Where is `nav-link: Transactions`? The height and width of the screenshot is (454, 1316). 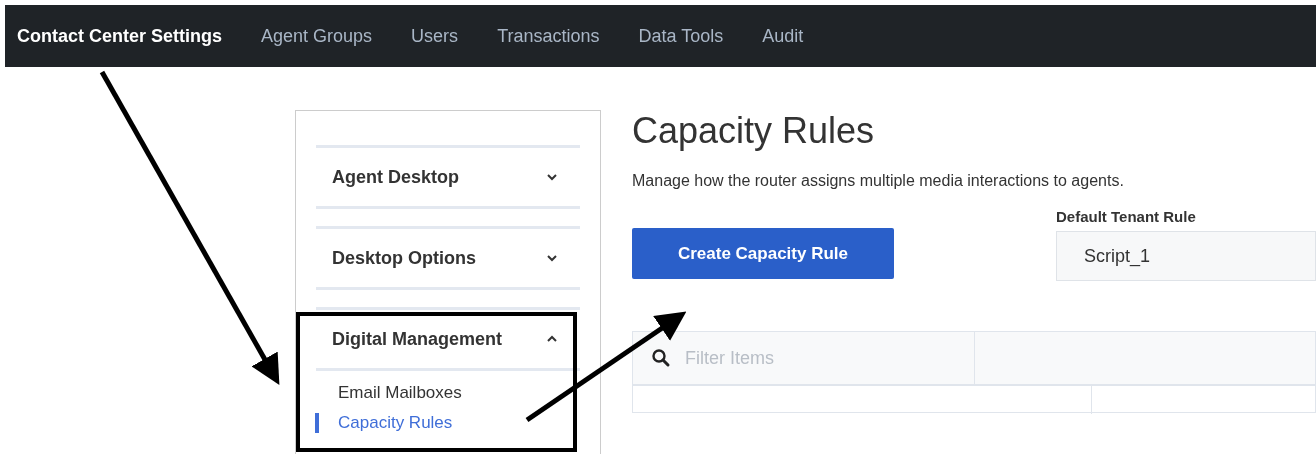
nav-link: Transactions is located at coordinates (548, 36).